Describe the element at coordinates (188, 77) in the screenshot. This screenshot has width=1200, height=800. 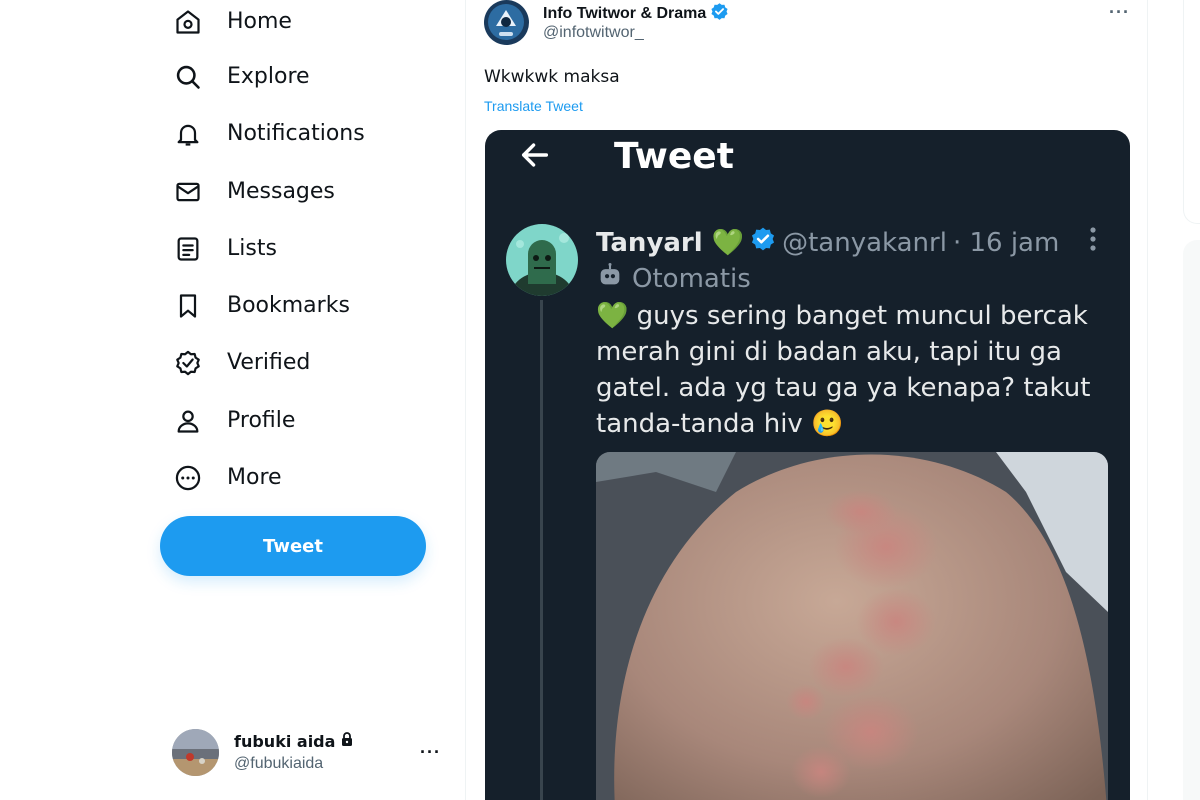
I see `search-icon` at that location.